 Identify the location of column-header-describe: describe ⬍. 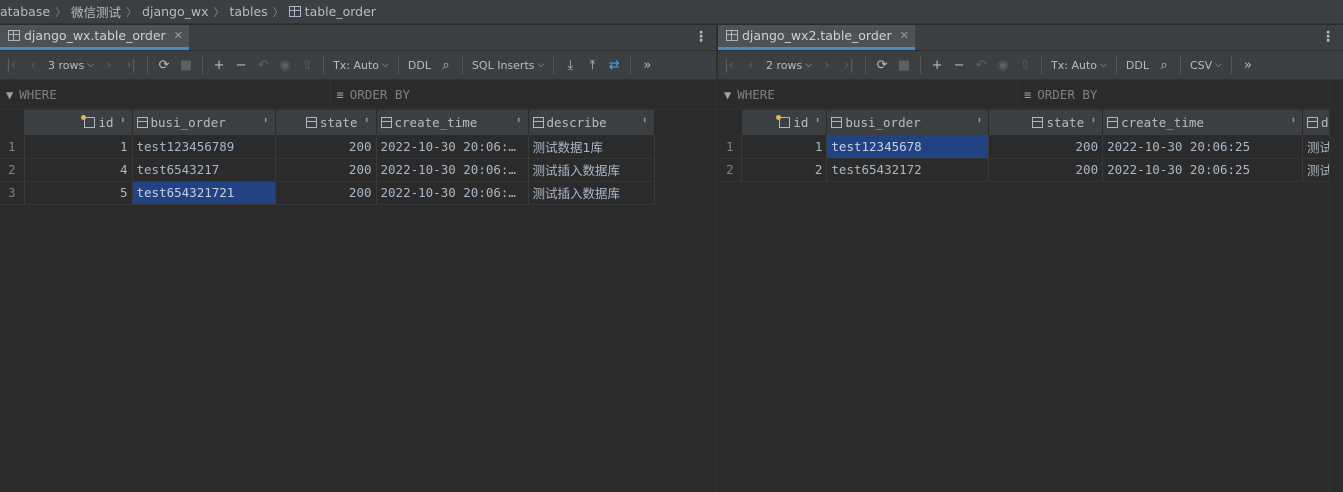
(591, 122).